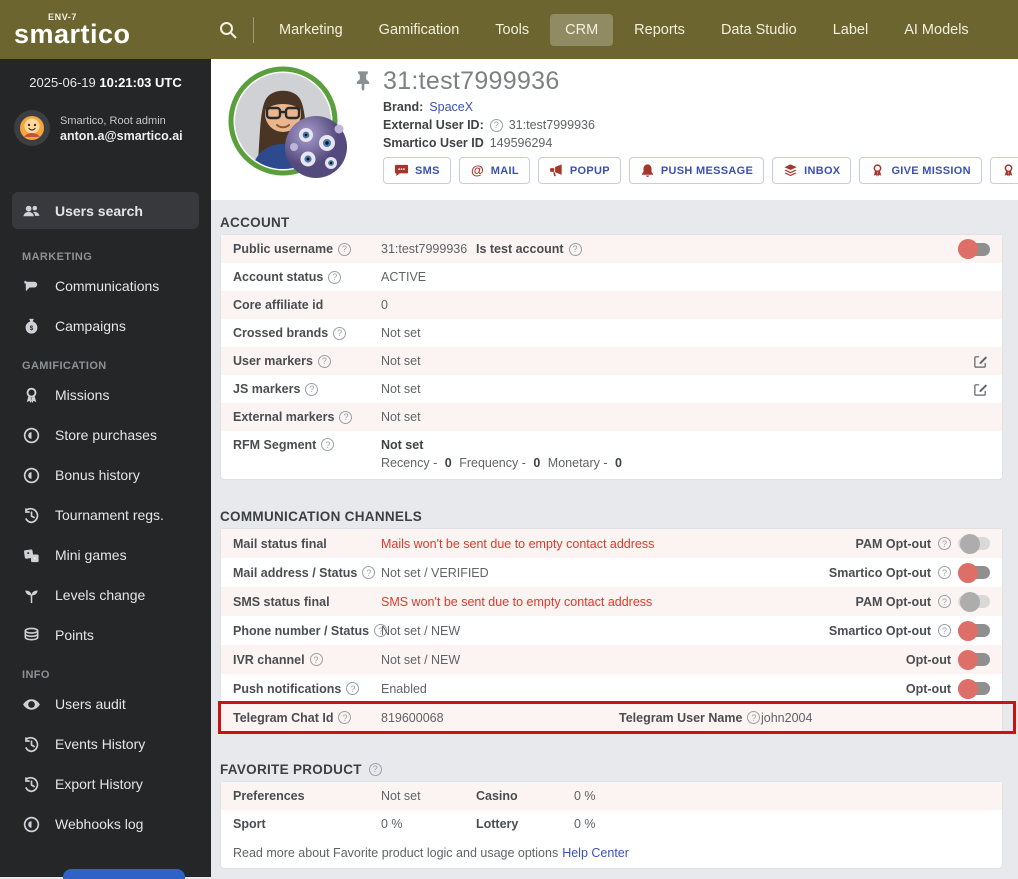 The height and width of the screenshot is (879, 1018). I want to click on push-message-button: PUSH MESSAGE, so click(696, 170).